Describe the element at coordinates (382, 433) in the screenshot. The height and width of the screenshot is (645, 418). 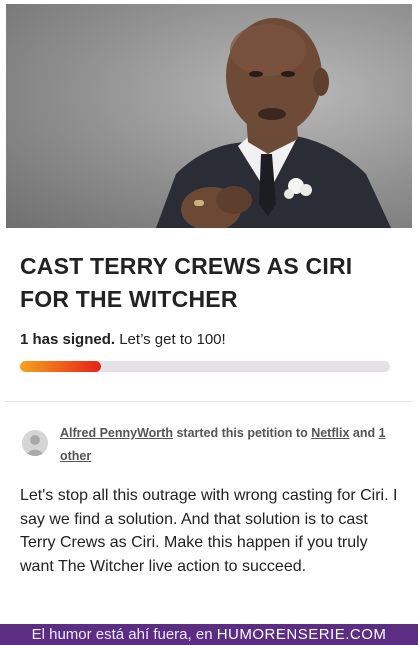
I see `others-count-link: 1` at that location.